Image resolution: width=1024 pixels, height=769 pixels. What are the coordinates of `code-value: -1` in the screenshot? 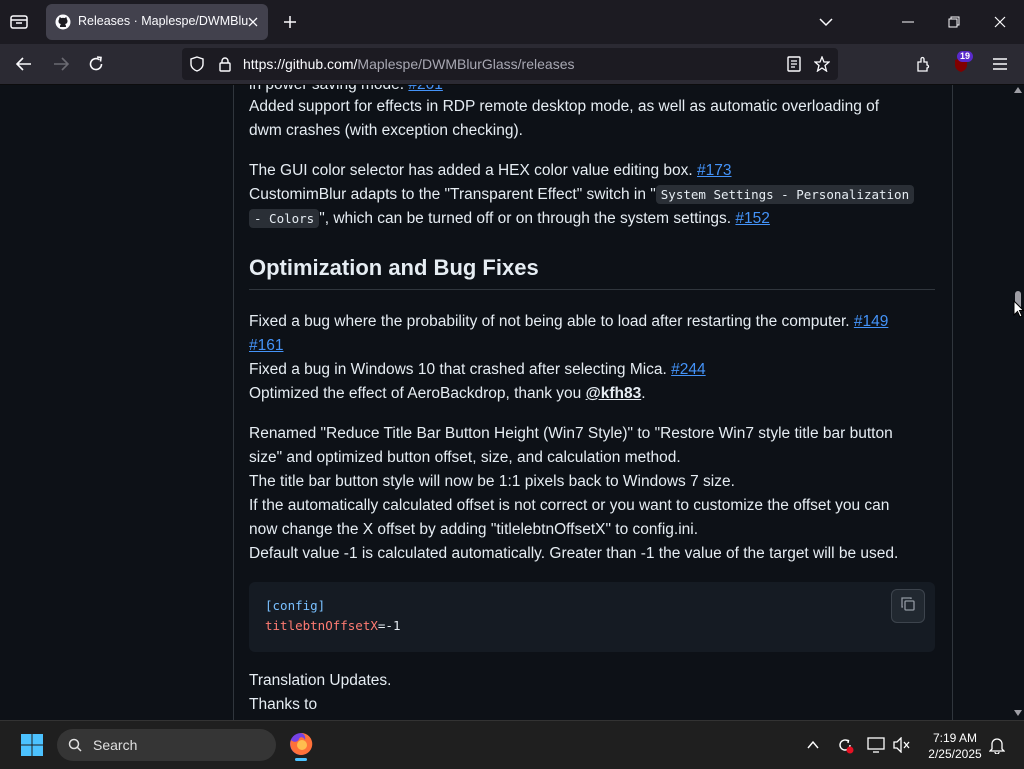 It's located at (393, 625).